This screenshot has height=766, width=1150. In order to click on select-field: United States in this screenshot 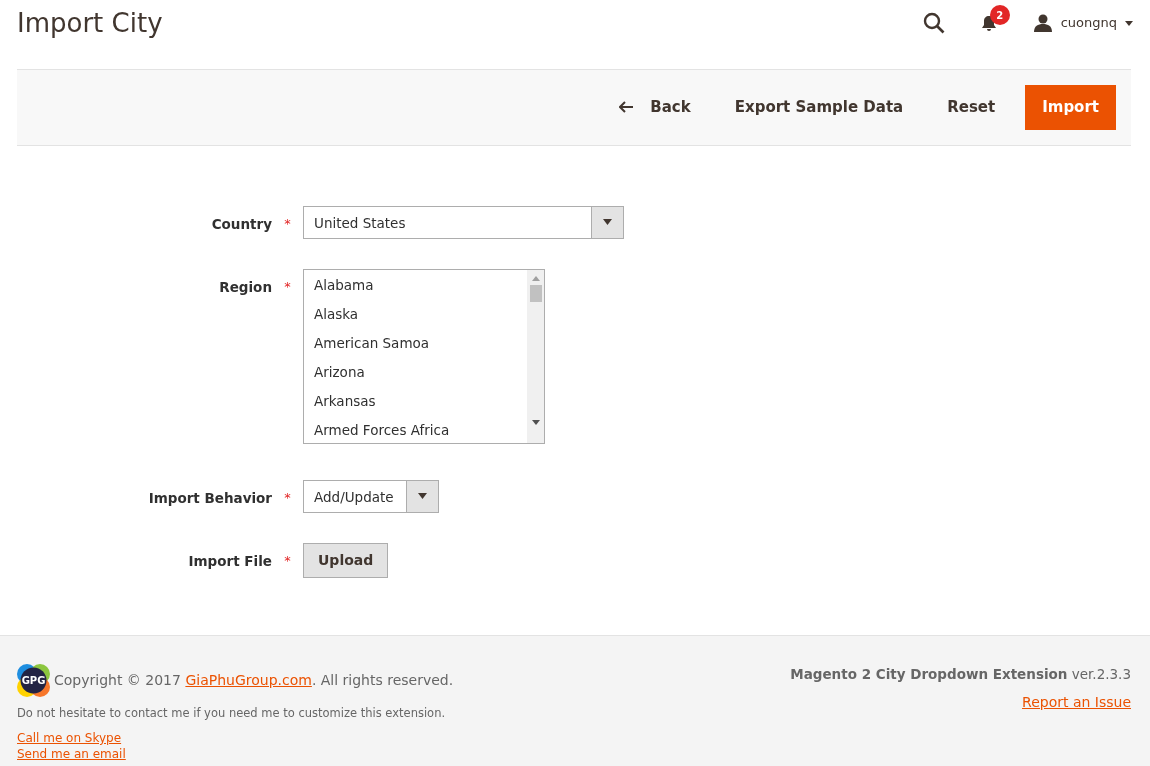, I will do `click(463, 222)`.